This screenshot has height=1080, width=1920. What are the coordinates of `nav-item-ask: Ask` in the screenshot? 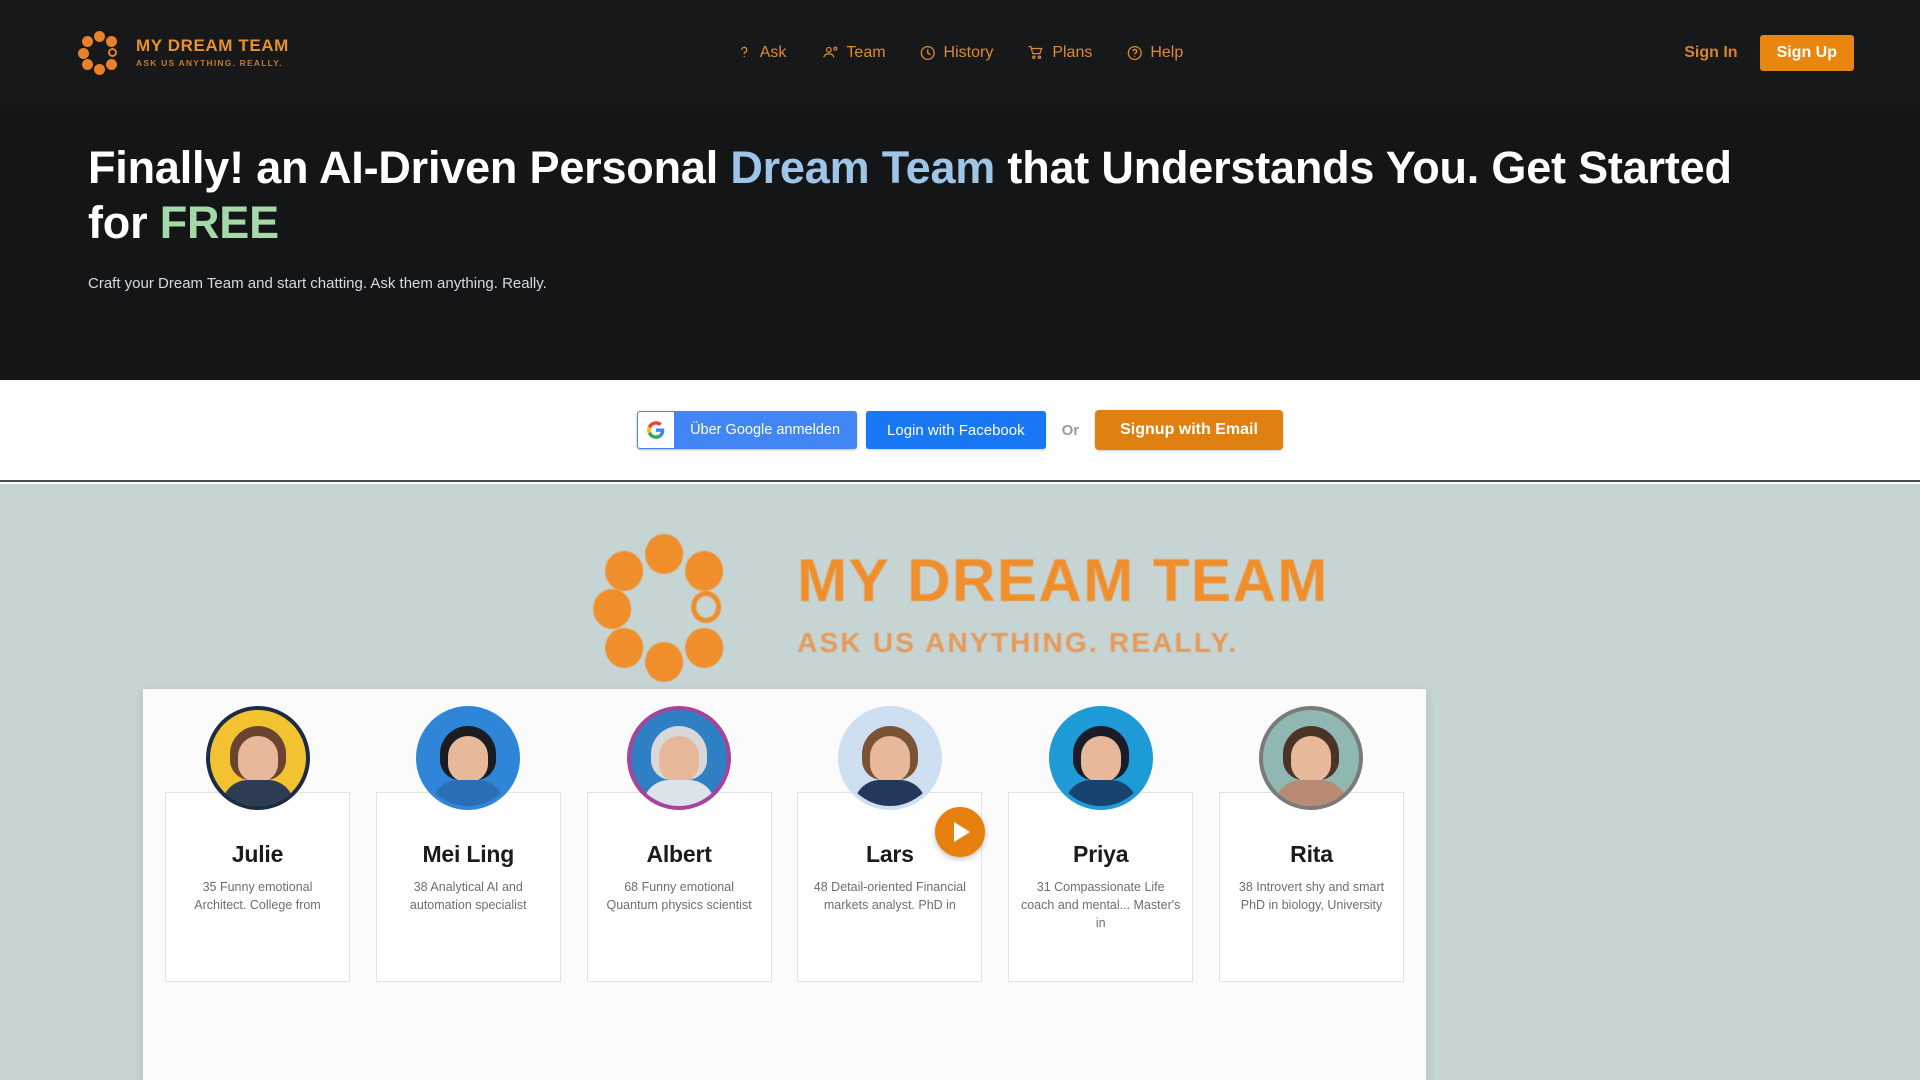 It's located at (762, 52).